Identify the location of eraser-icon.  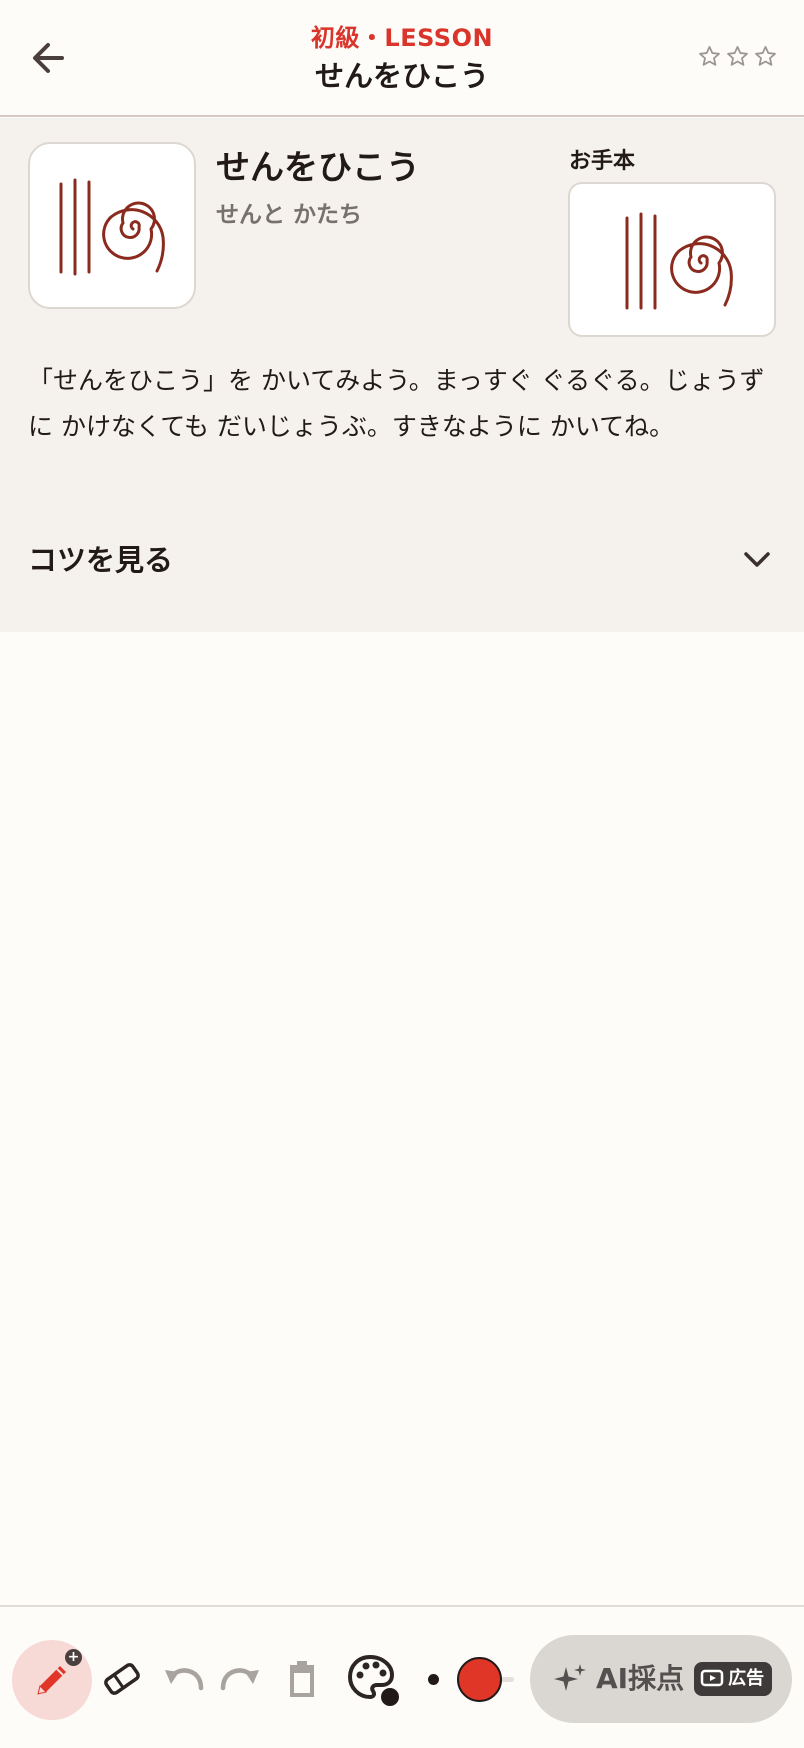
(122, 1679).